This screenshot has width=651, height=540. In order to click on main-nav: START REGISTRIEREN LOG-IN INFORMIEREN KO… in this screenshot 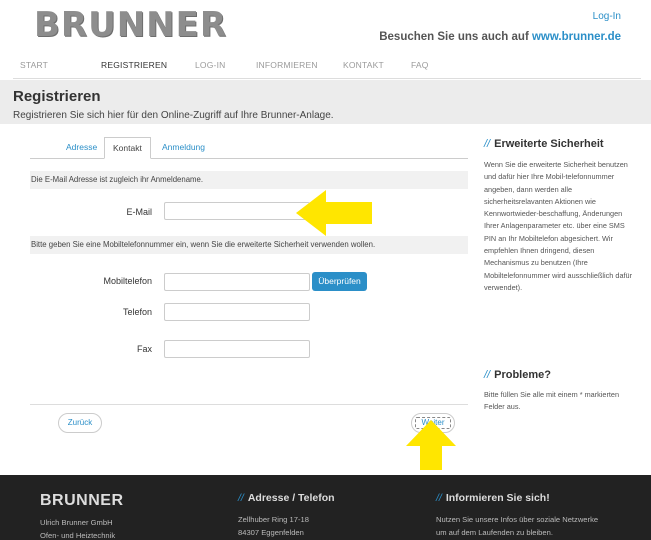, I will do `click(327, 65)`.